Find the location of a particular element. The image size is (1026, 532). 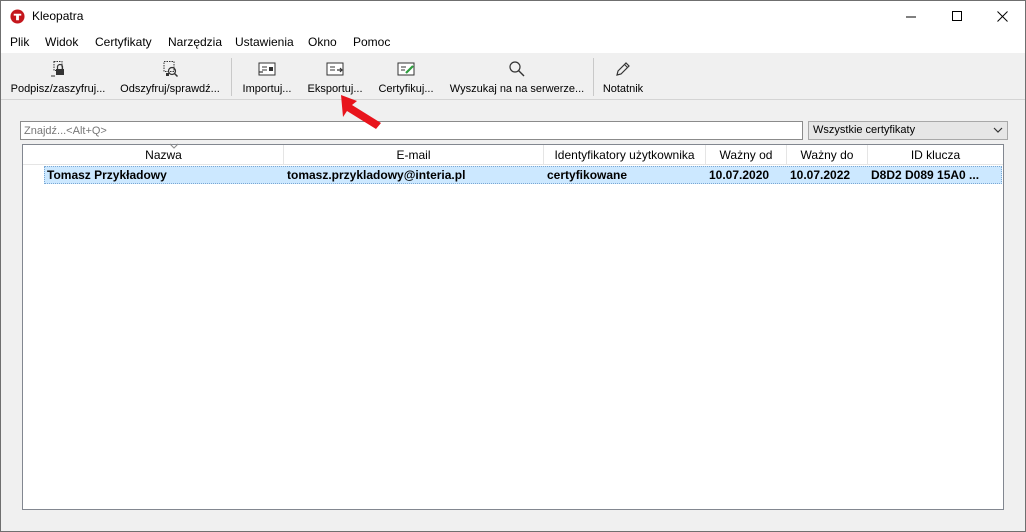

maximize-button is located at coordinates (957, 16).